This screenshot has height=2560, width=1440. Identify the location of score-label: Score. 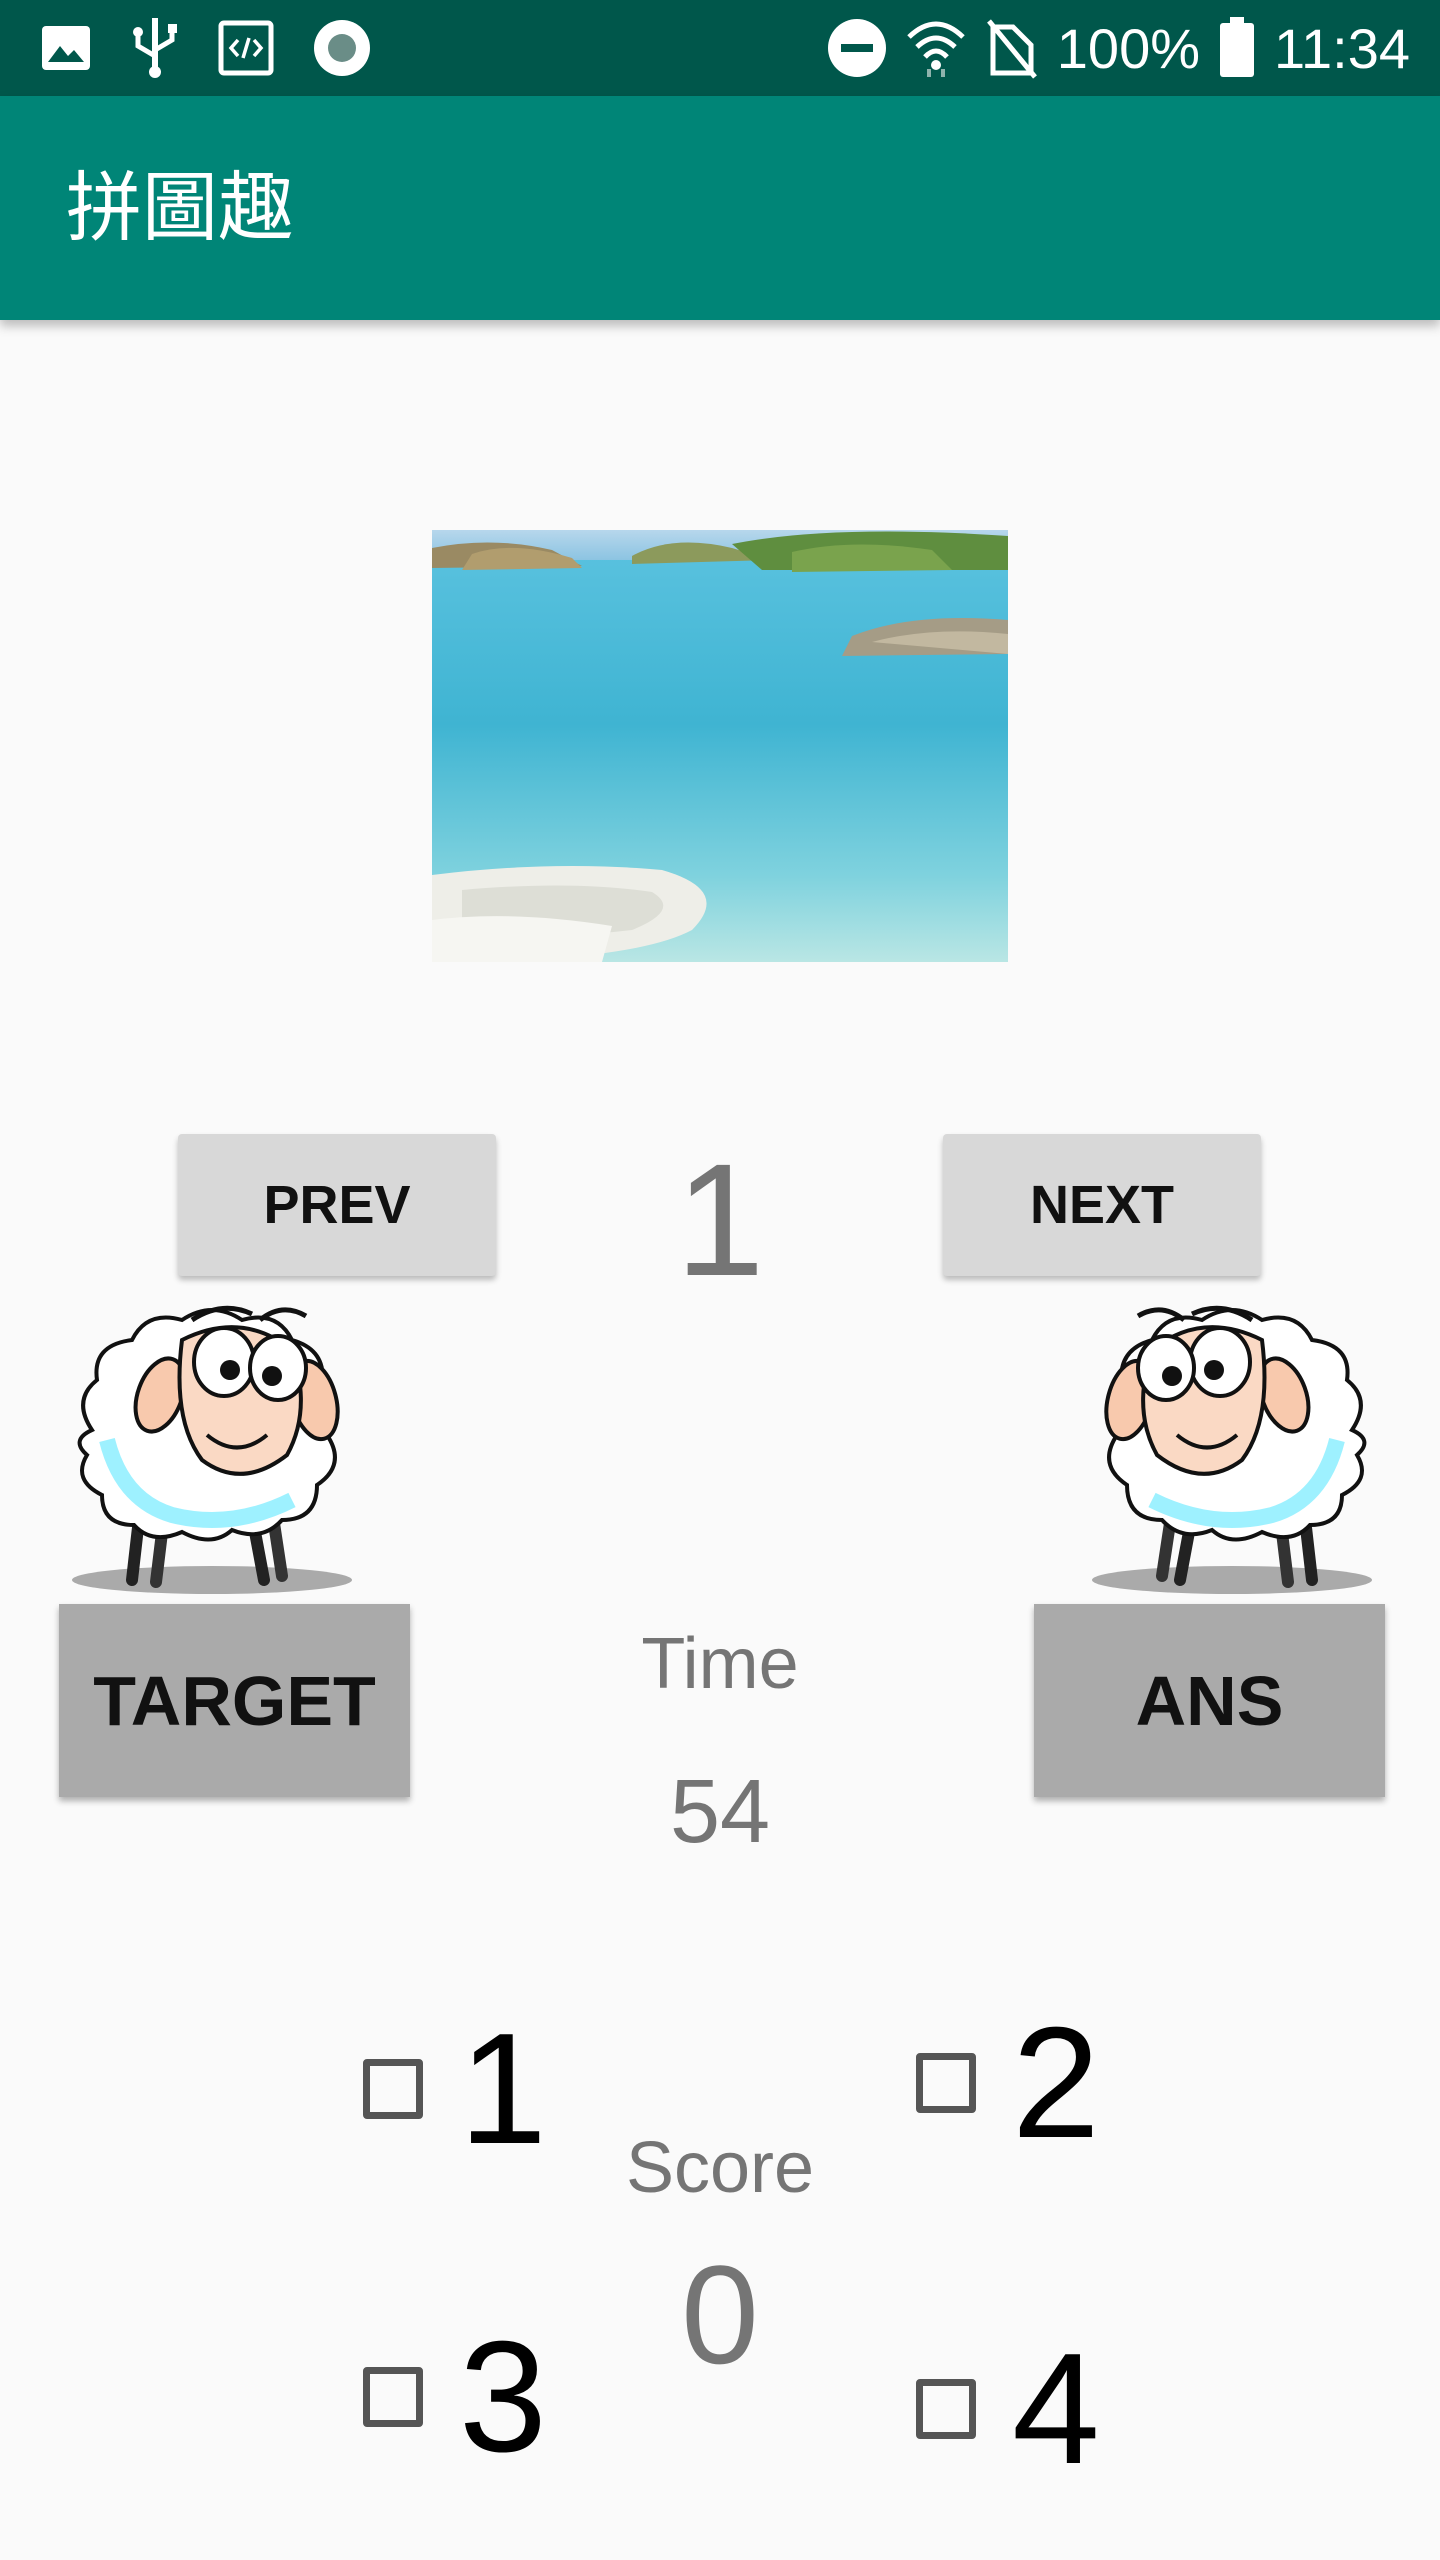
(720, 2168).